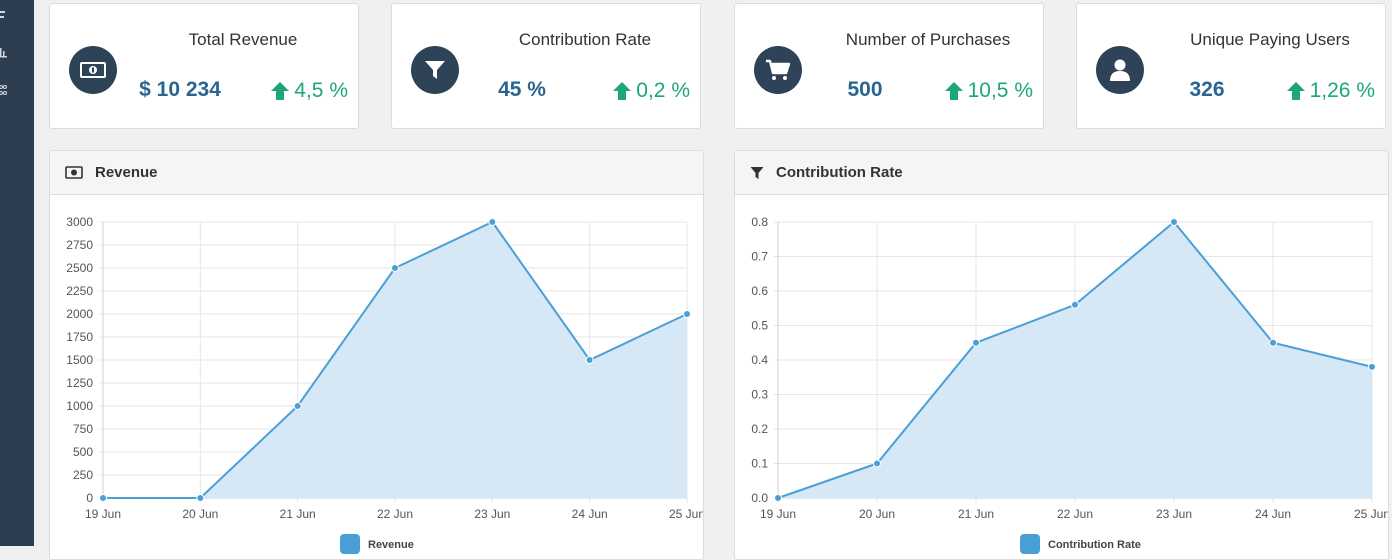 The image size is (1392, 560). Describe the element at coordinates (1094, 545) in the screenshot. I see `legend-label: Contribution Rate` at that location.